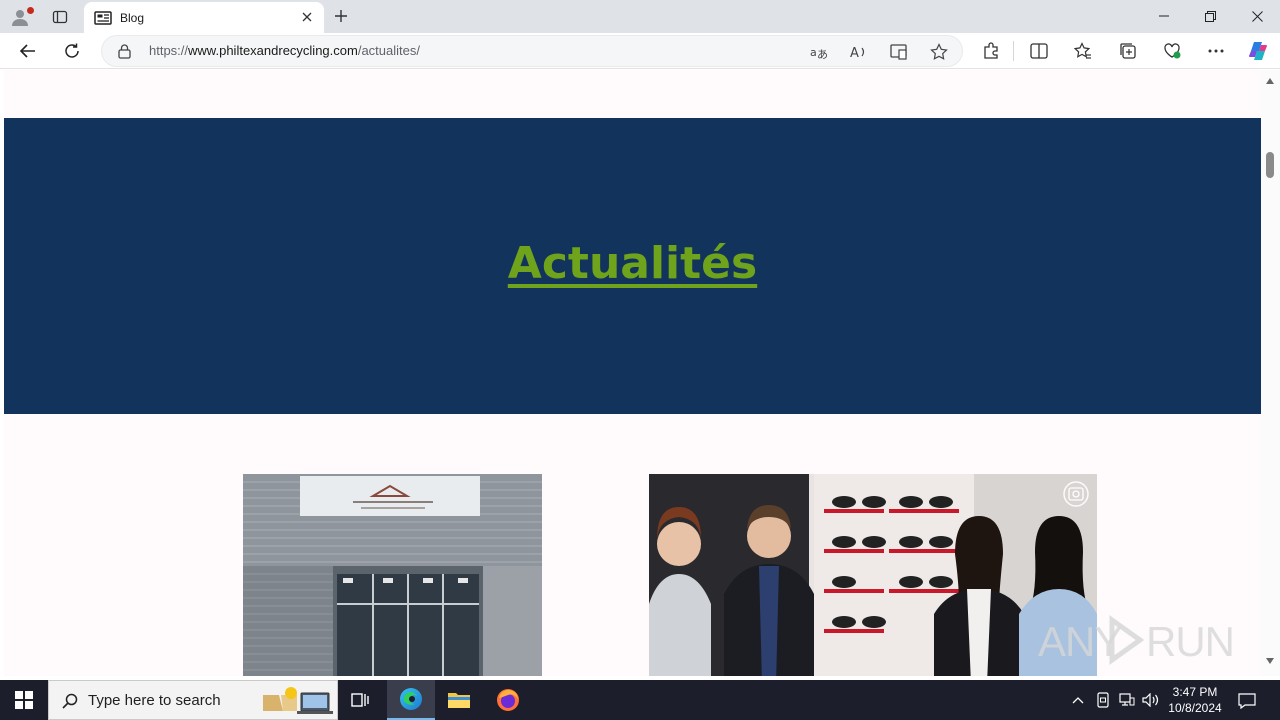 This screenshot has height=720, width=1280. I want to click on search-icon, so click(70, 701).